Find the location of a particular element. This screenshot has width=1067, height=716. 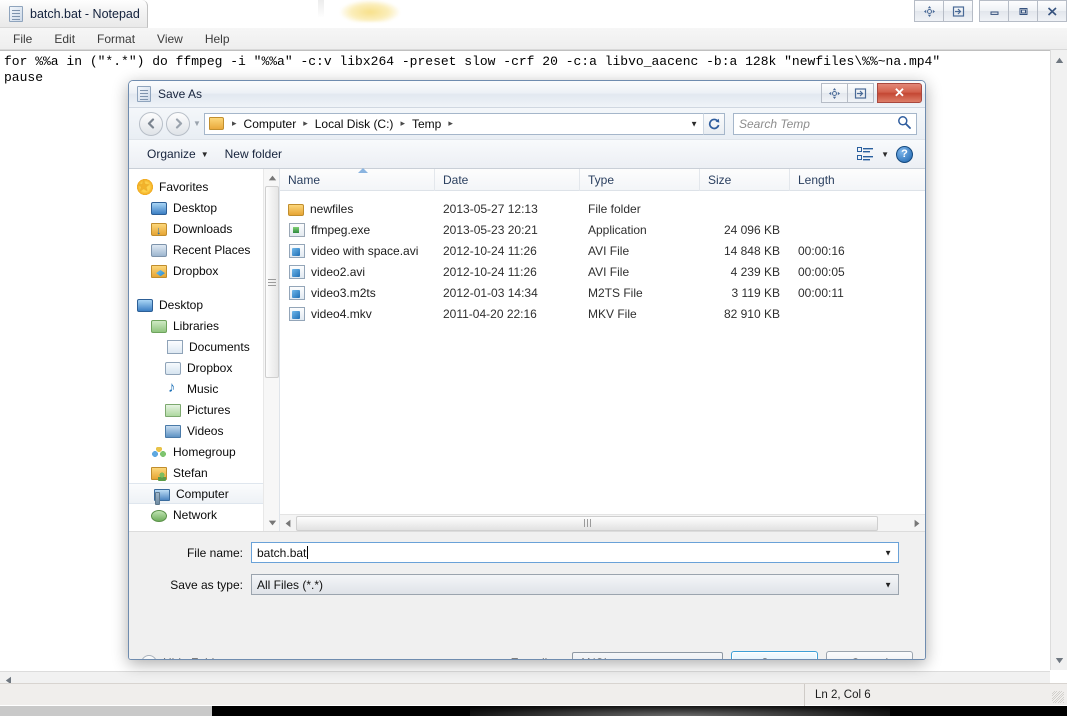

forward-button is located at coordinates (178, 123).